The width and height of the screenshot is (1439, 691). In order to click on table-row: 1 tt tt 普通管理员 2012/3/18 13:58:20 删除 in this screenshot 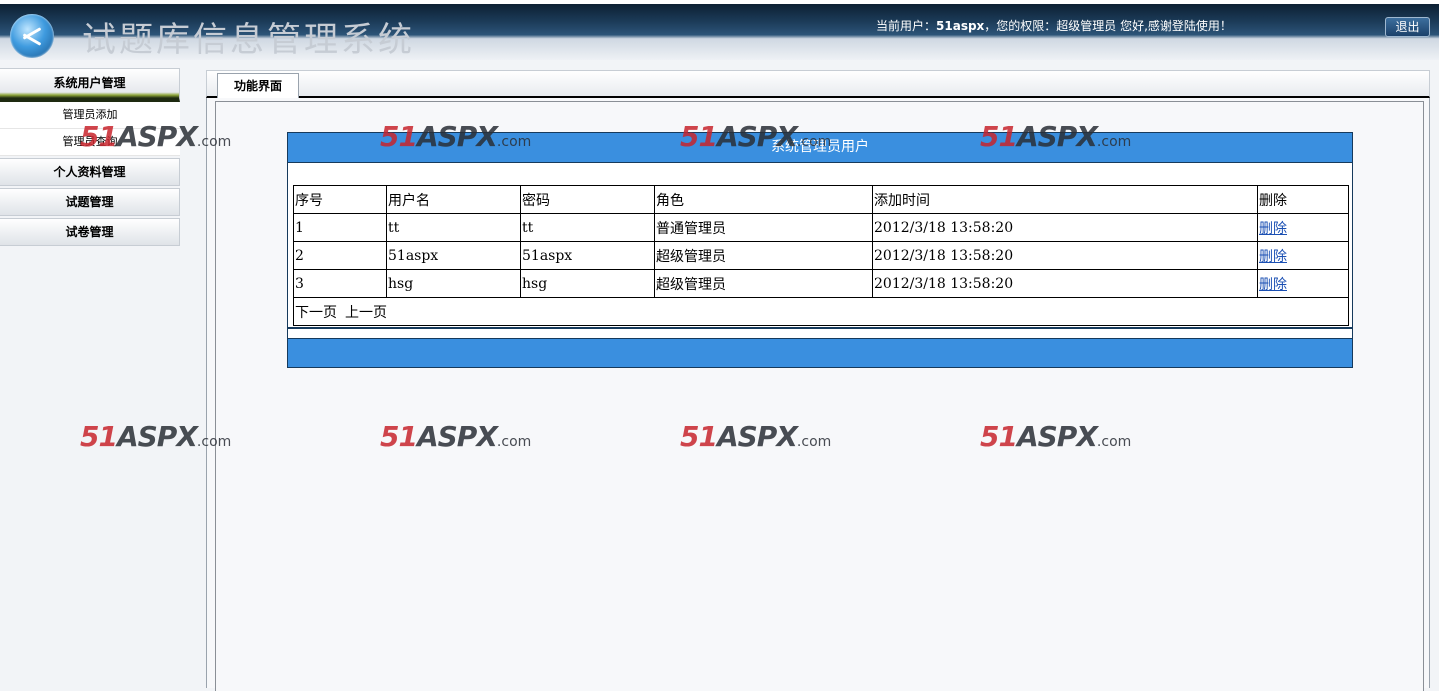, I will do `click(821, 227)`.